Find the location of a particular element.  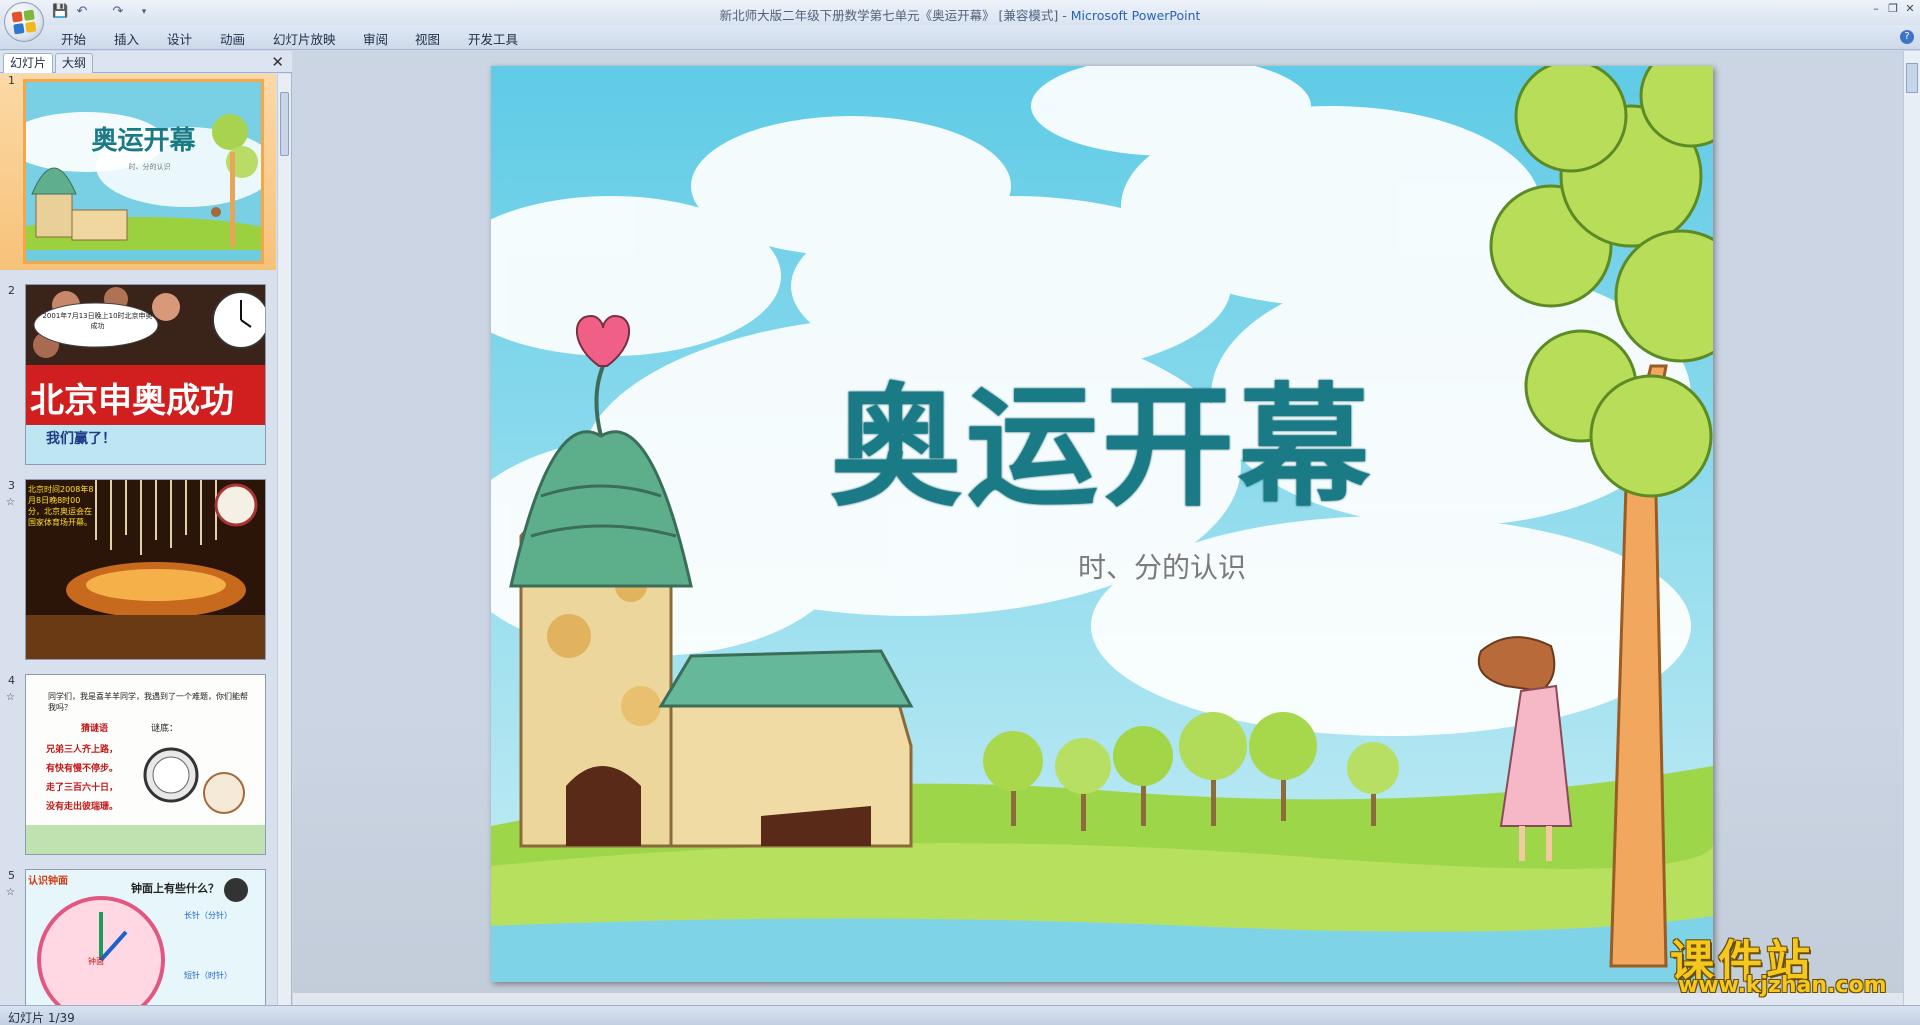

watermark: 课件站 www.kjzhan.com is located at coordinates (1785, 962).